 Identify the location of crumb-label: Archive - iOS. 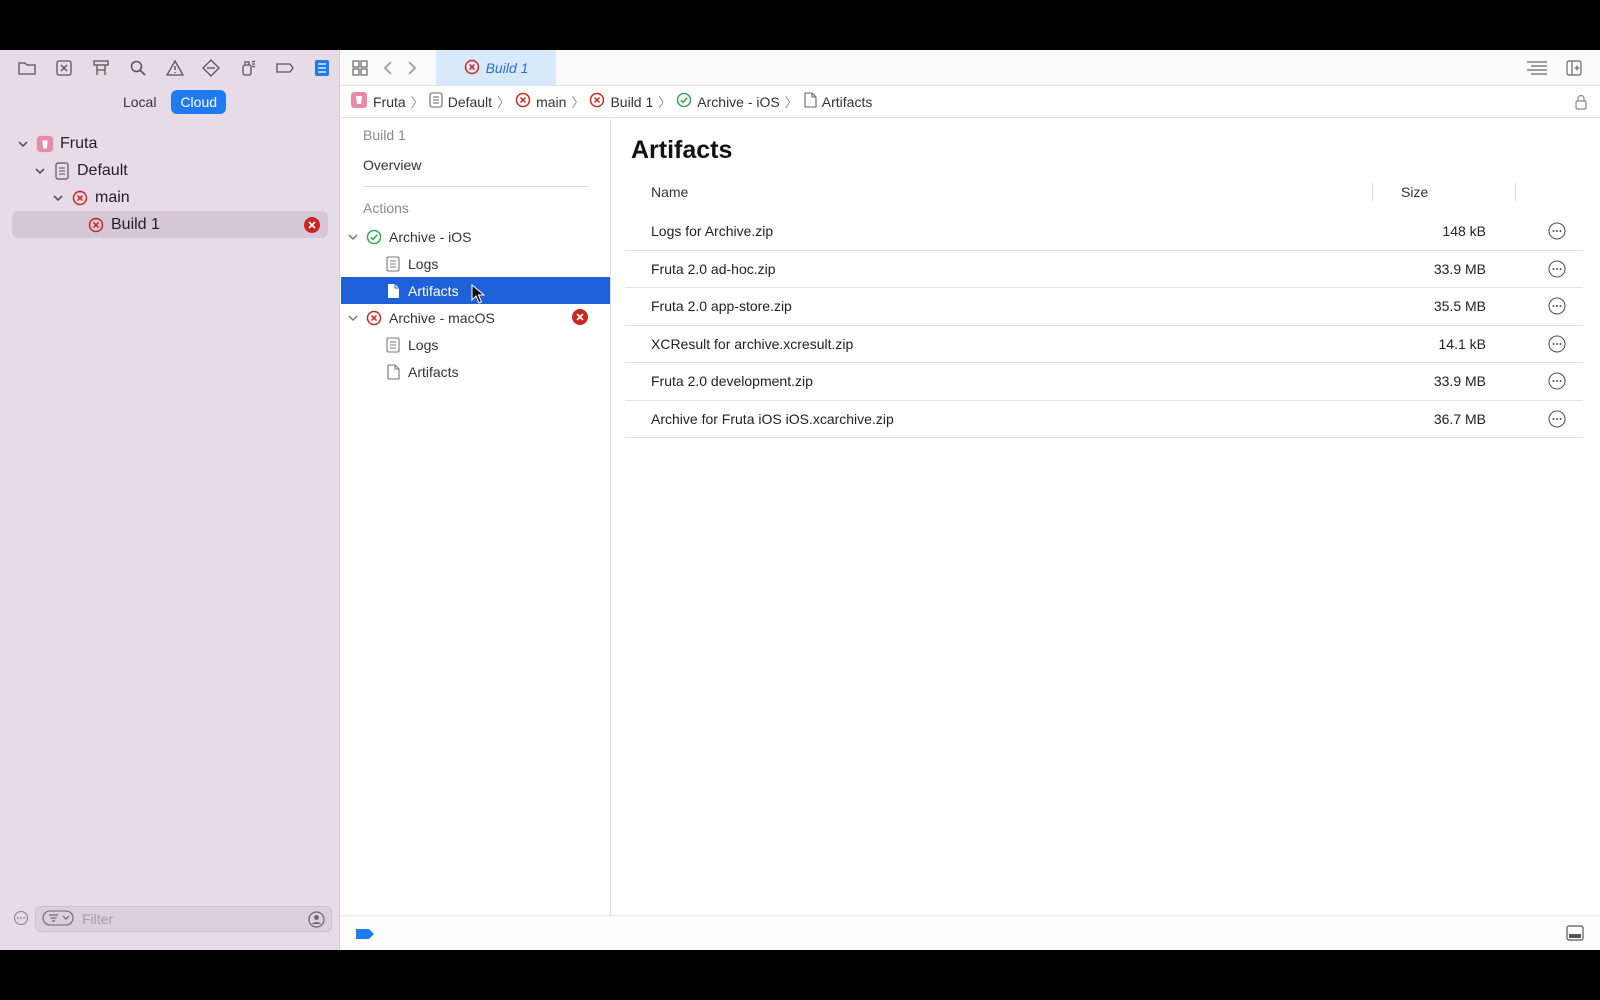
(738, 101).